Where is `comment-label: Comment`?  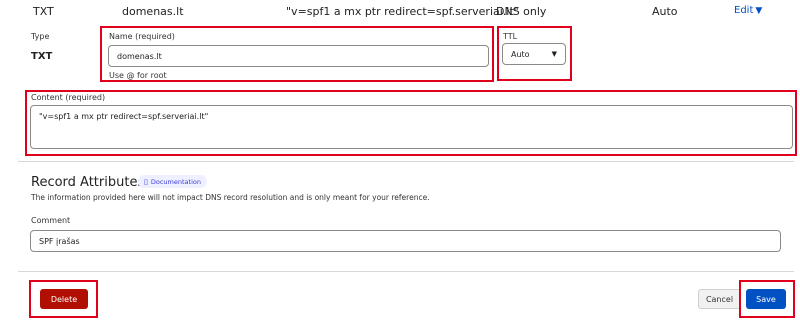
comment-label: Comment is located at coordinates (51, 220).